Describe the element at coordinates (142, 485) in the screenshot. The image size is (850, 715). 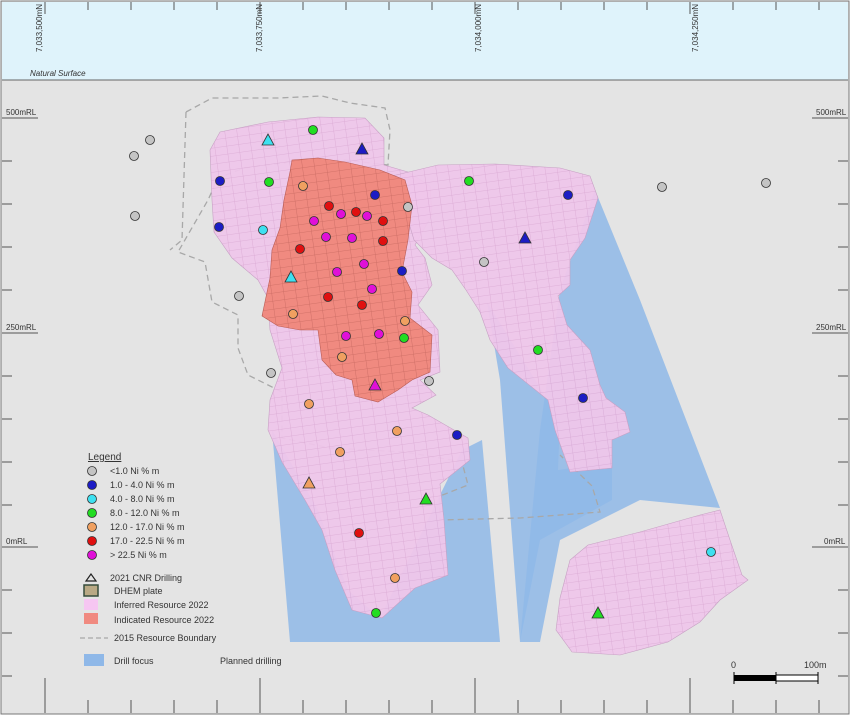
I see `legend-grade-label: 1.0 - 4.0 Ni % m` at that location.